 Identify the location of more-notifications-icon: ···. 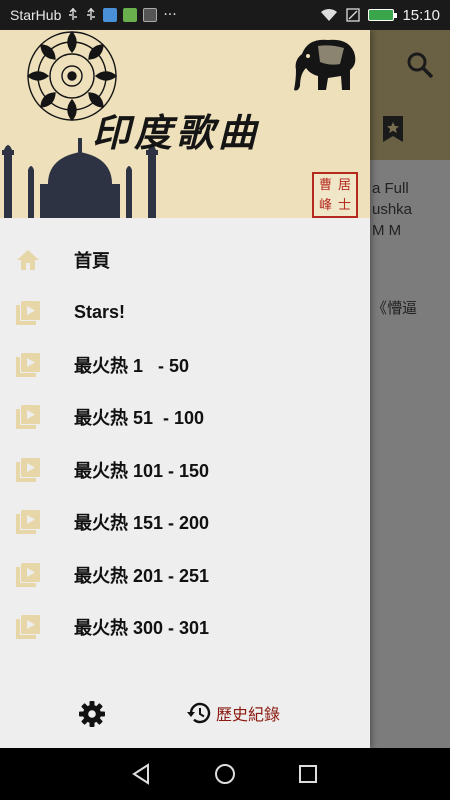
(170, 15).